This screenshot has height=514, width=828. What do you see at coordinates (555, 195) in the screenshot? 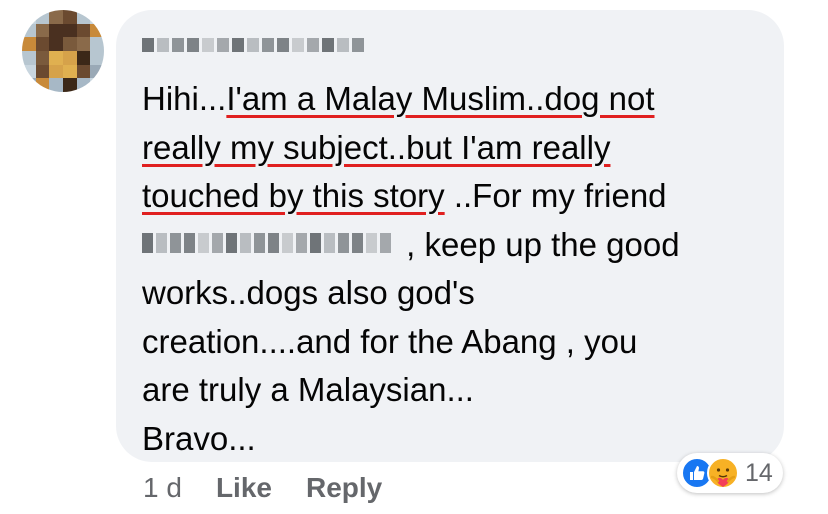
I see `comment-text-segment: ..For my friend` at bounding box center [555, 195].